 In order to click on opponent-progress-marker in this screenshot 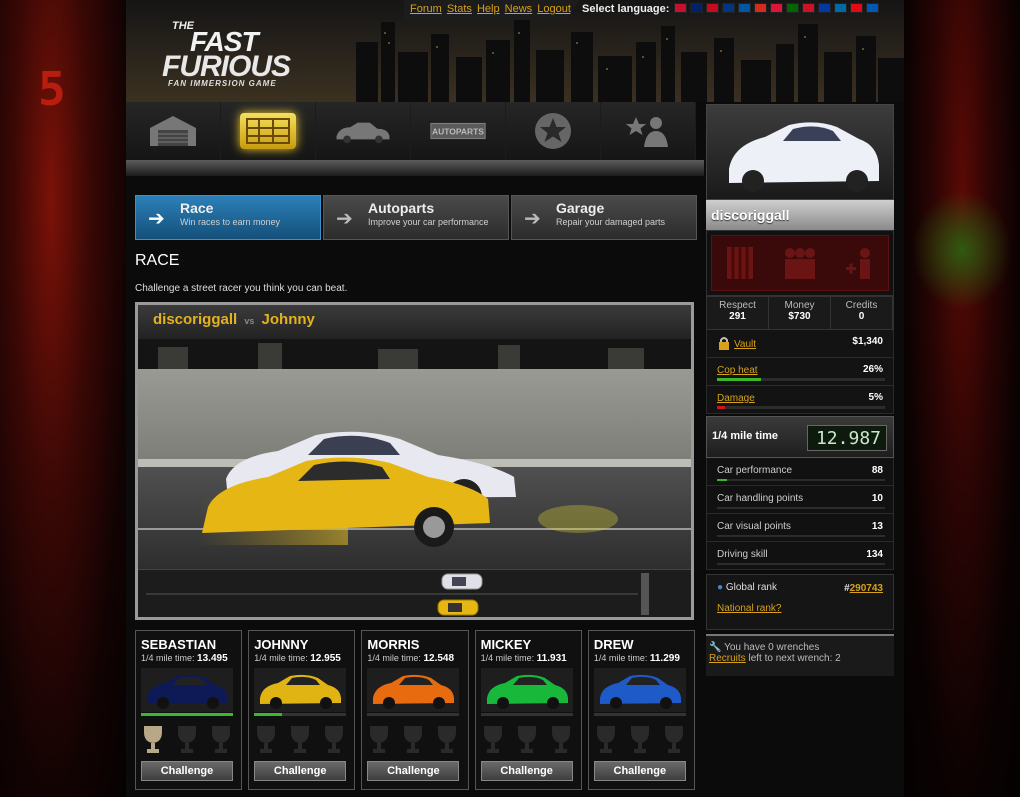, I will do `click(458, 607)`.